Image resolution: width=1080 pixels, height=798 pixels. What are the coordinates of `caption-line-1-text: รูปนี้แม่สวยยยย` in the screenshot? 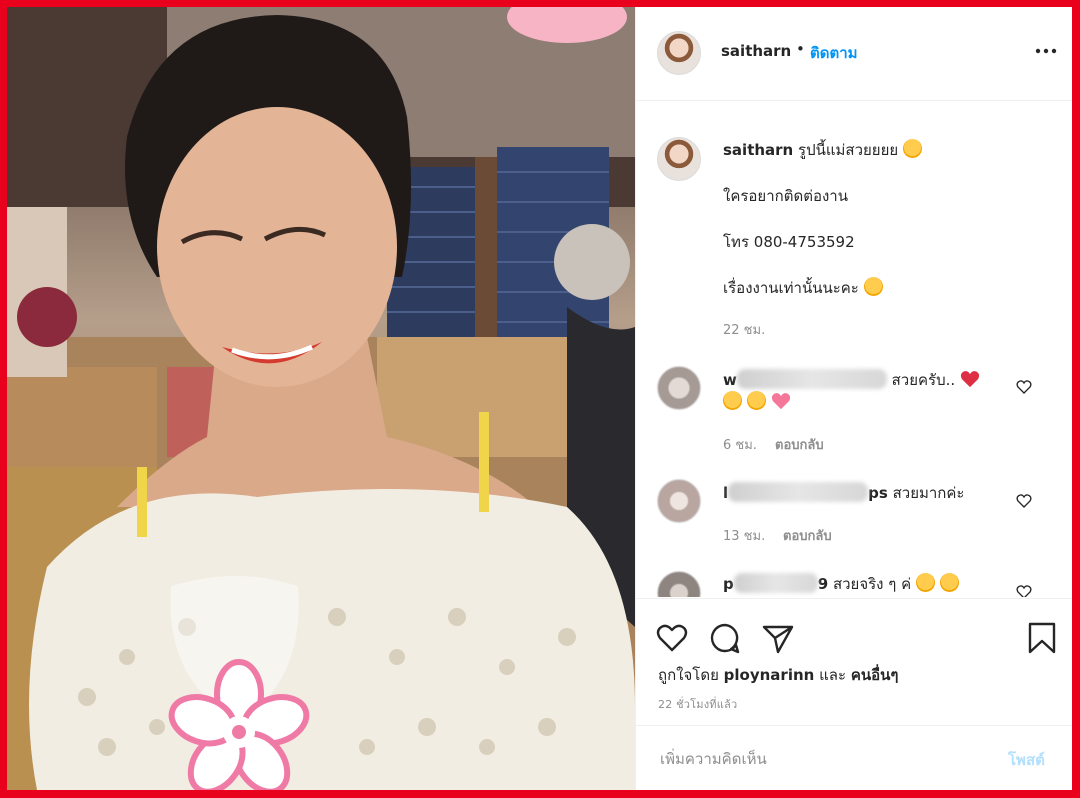 It's located at (848, 150).